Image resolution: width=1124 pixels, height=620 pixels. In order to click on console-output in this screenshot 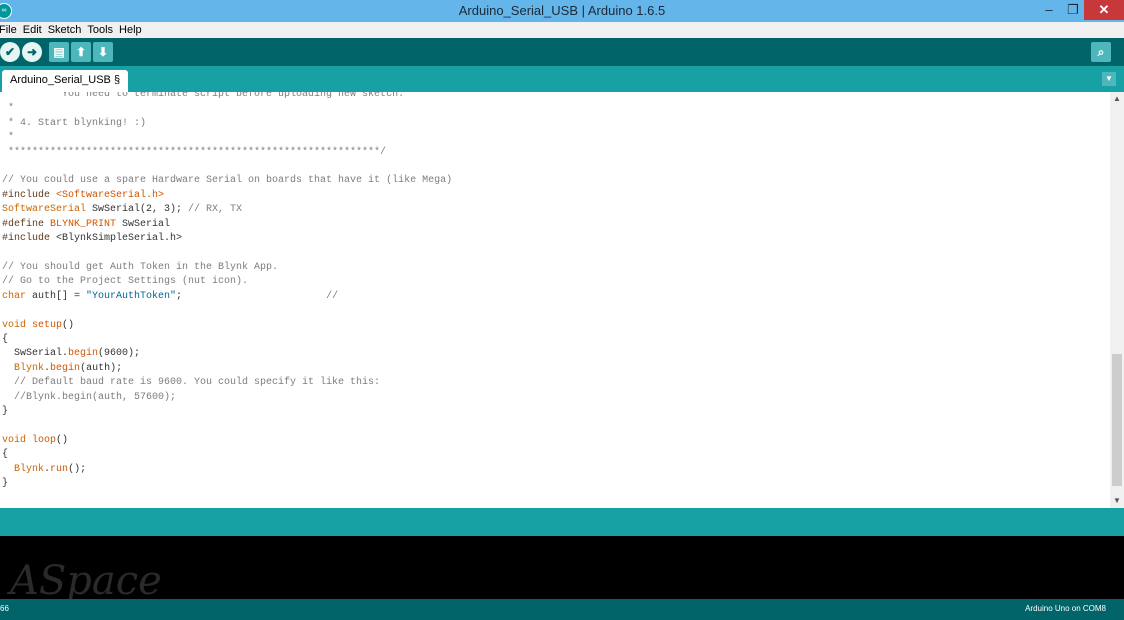, I will do `click(562, 567)`.